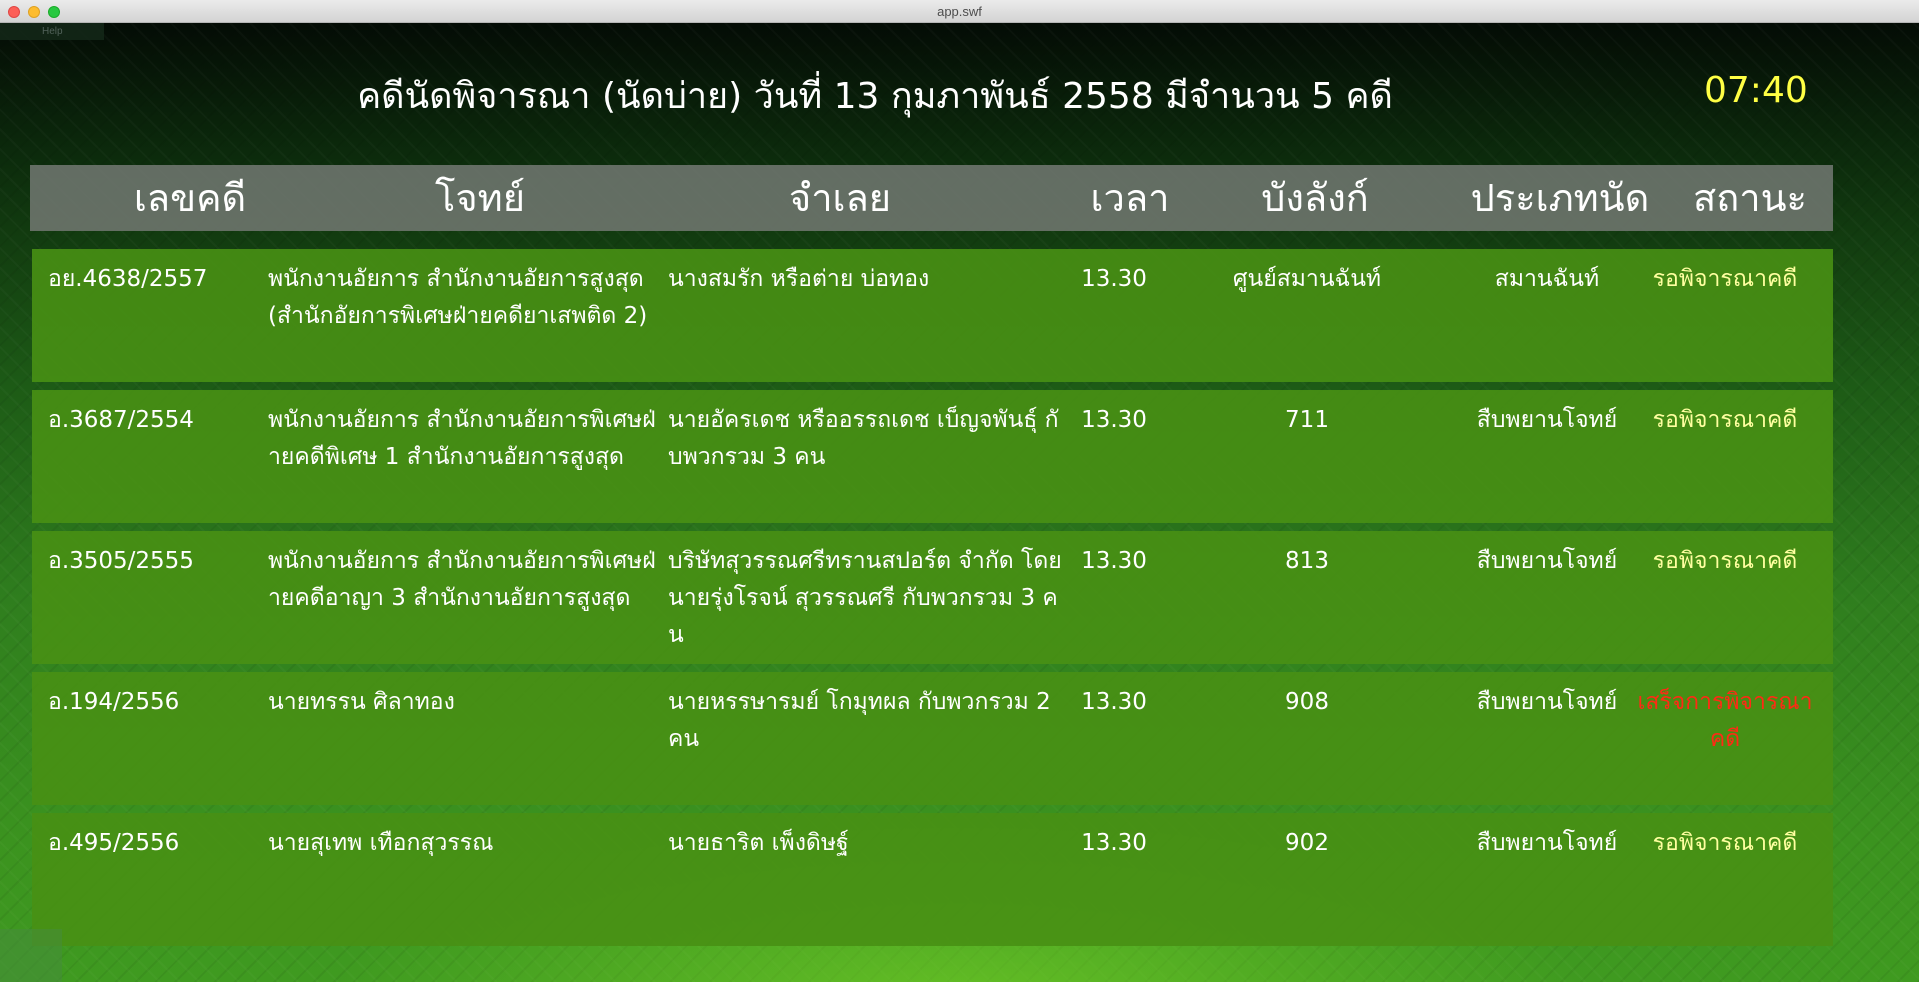 This screenshot has height=982, width=1919. Describe the element at coordinates (361, 702) in the screenshot. I see `plaintiff-cell: นายทรรน ศิลาทอง` at that location.